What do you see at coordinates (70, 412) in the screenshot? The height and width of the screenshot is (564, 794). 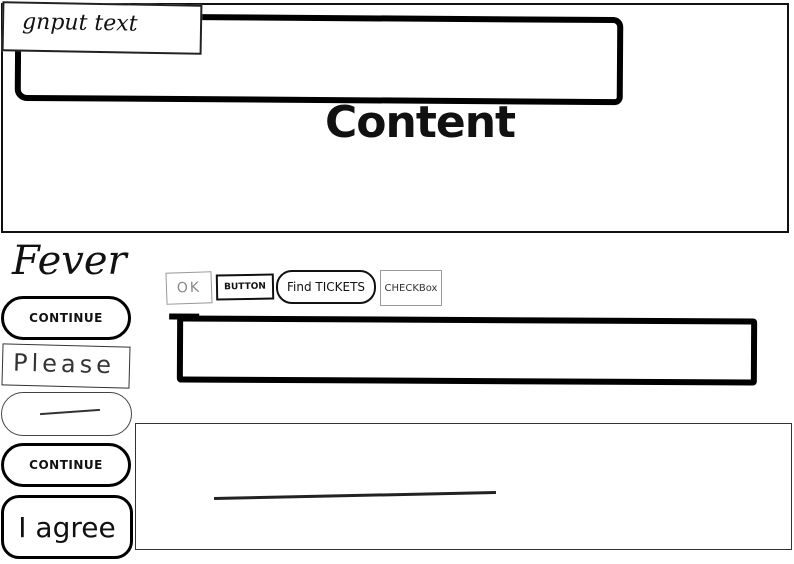 I see `scribble-mark` at bounding box center [70, 412].